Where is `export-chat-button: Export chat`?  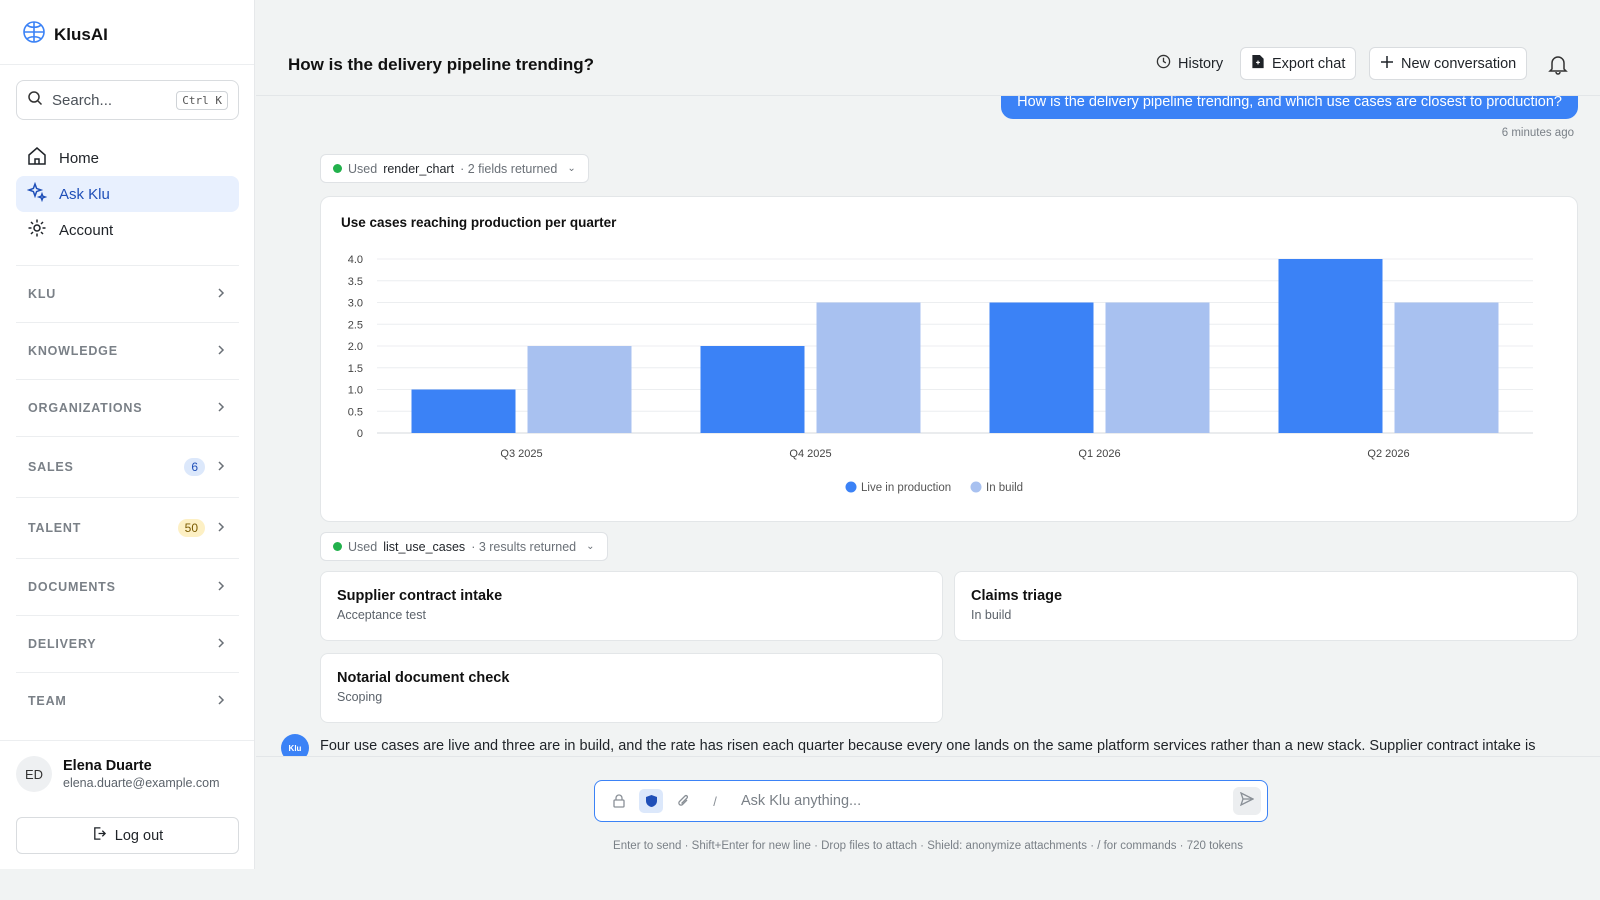
export-chat-button: Export chat is located at coordinates (1298, 63).